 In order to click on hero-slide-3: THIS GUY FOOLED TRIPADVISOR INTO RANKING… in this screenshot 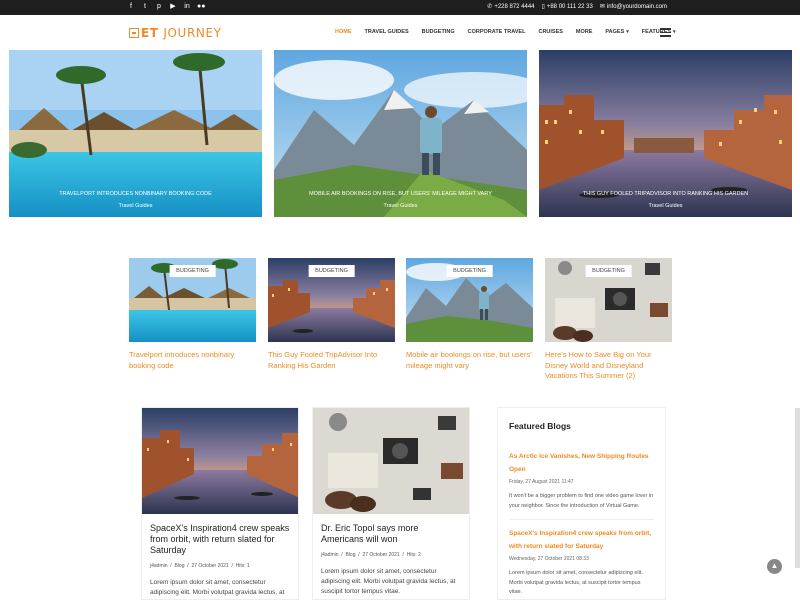, I will do `click(665, 133)`.